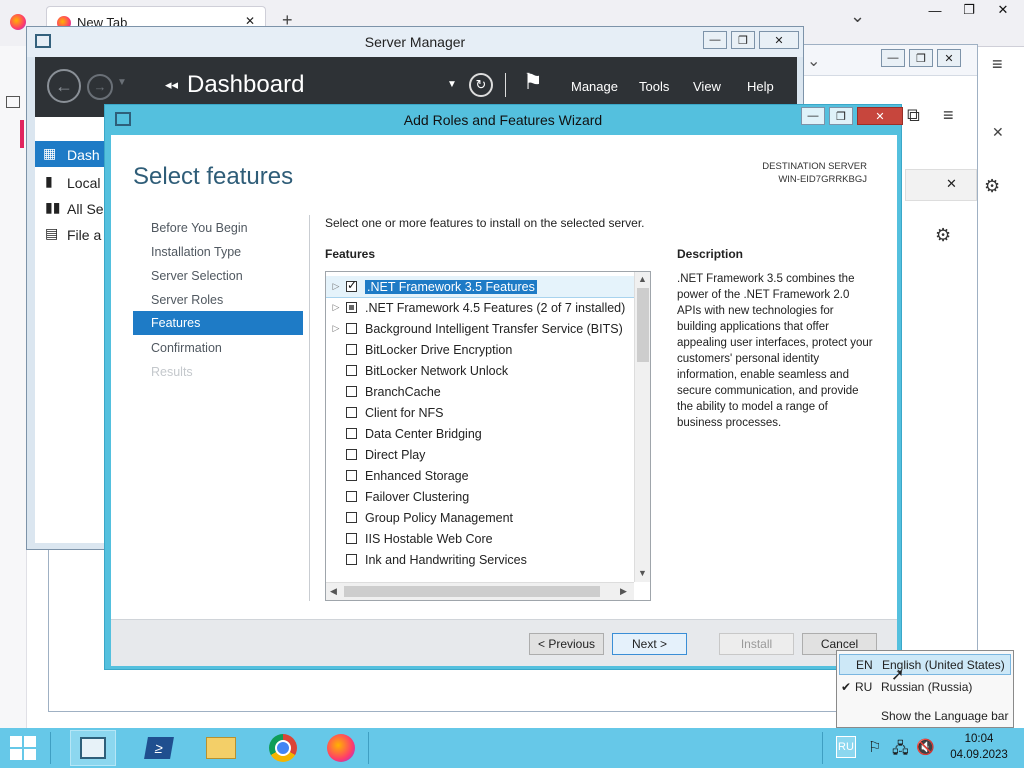  I want to click on menu-help: Help, so click(760, 86).